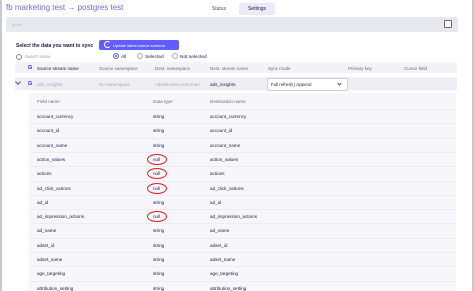 Image resolution: width=474 pixels, height=291 pixels. Describe the element at coordinates (154, 57) in the screenshot. I see `filter-selected-label: Selected` at that location.